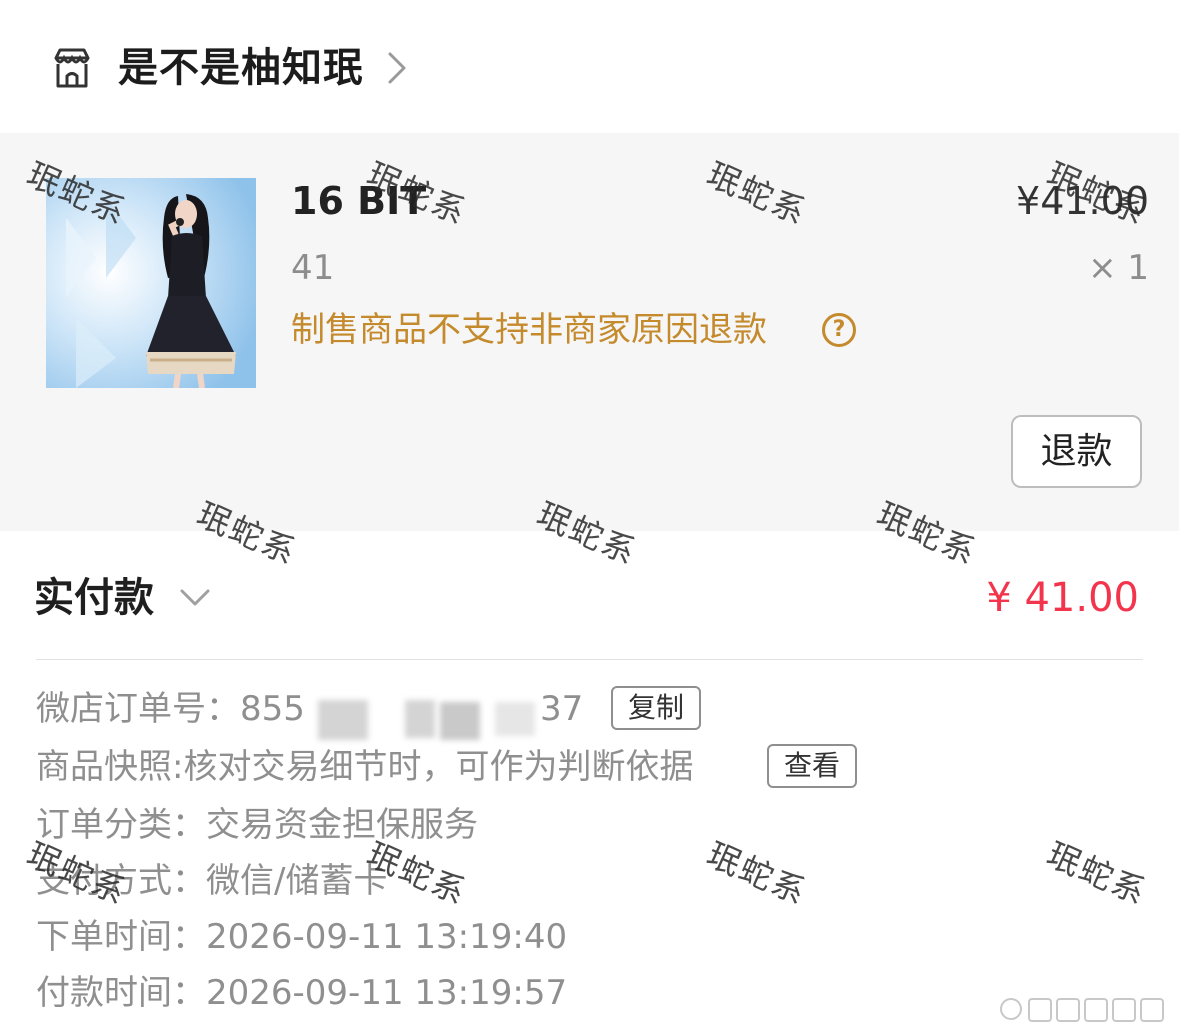 The width and height of the screenshot is (1179, 1035). Describe the element at coordinates (272, 709) in the screenshot. I see `order-number-prefix: 855` at that location.